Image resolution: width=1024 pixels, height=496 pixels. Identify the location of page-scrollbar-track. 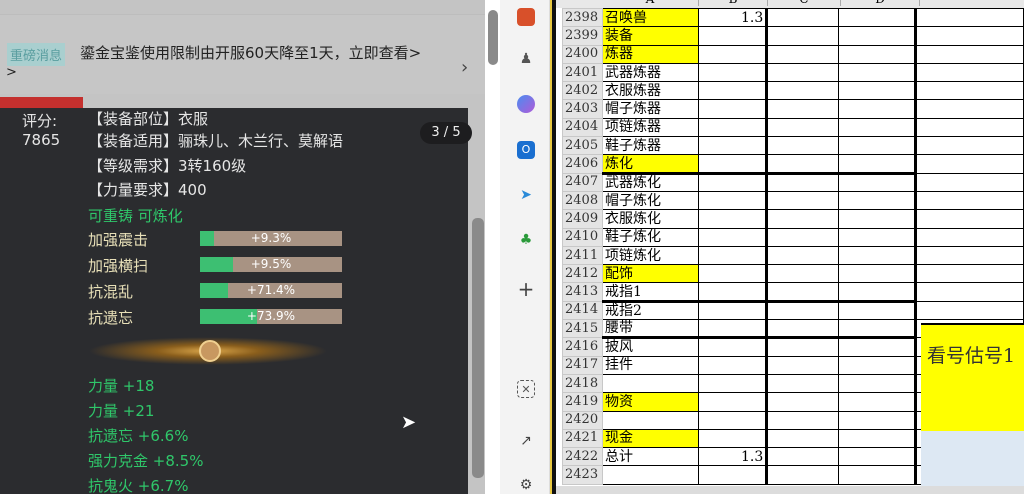
(492, 247).